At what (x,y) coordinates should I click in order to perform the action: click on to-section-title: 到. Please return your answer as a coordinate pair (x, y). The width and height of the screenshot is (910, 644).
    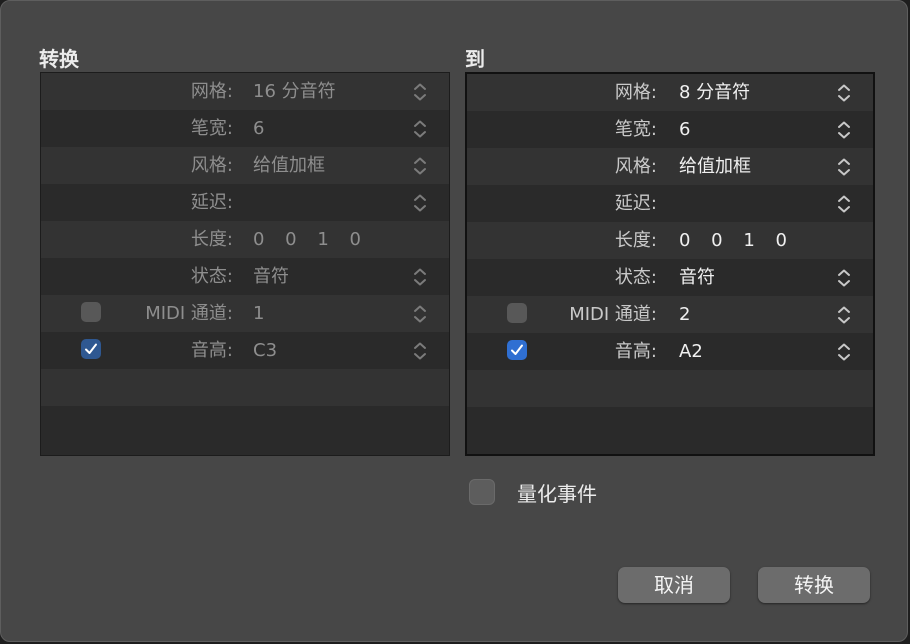
    Looking at the image, I should click on (475, 59).